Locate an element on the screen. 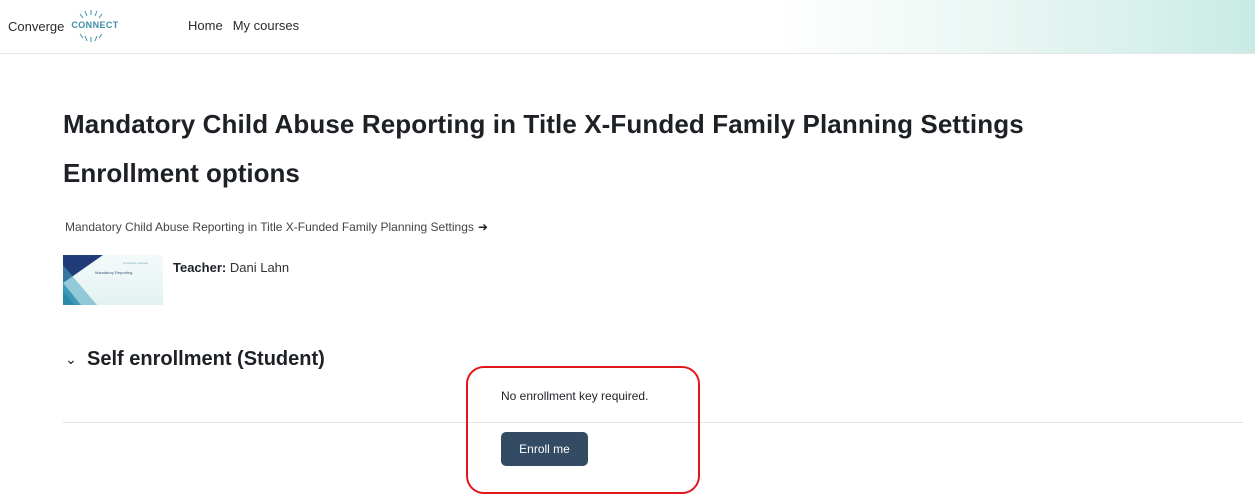  logo-mark-icon: CONNECT is located at coordinates (92, 26).